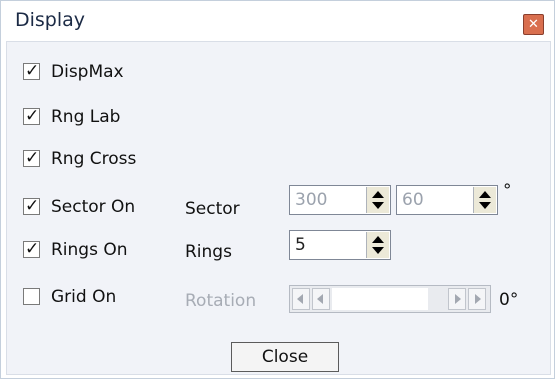  Describe the element at coordinates (507, 191) in the screenshot. I see `degree-unit: °` at that location.